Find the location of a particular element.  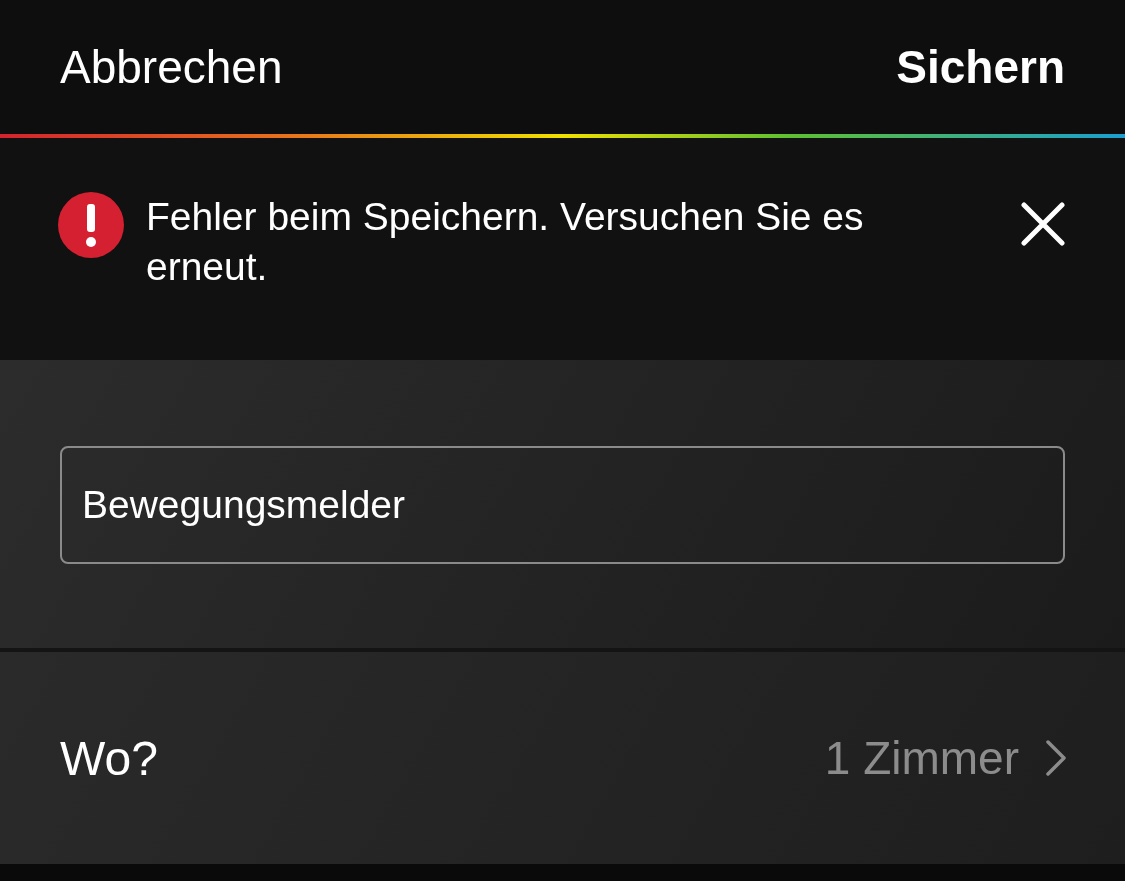

cancel-button: Abbrechen is located at coordinates (171, 67).